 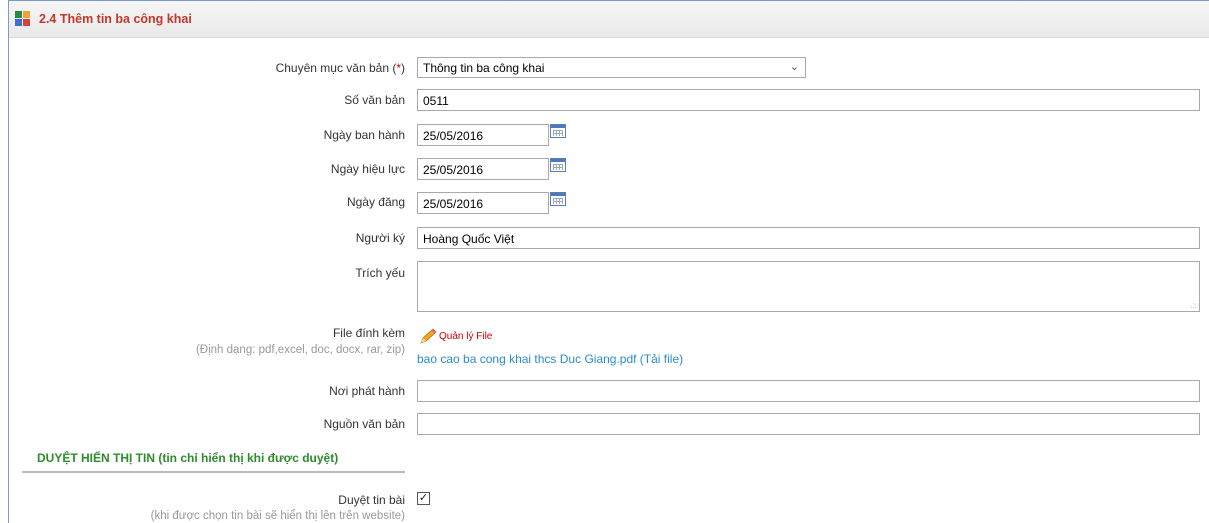 I want to click on summary-textarea: .::, so click(x=808, y=286).